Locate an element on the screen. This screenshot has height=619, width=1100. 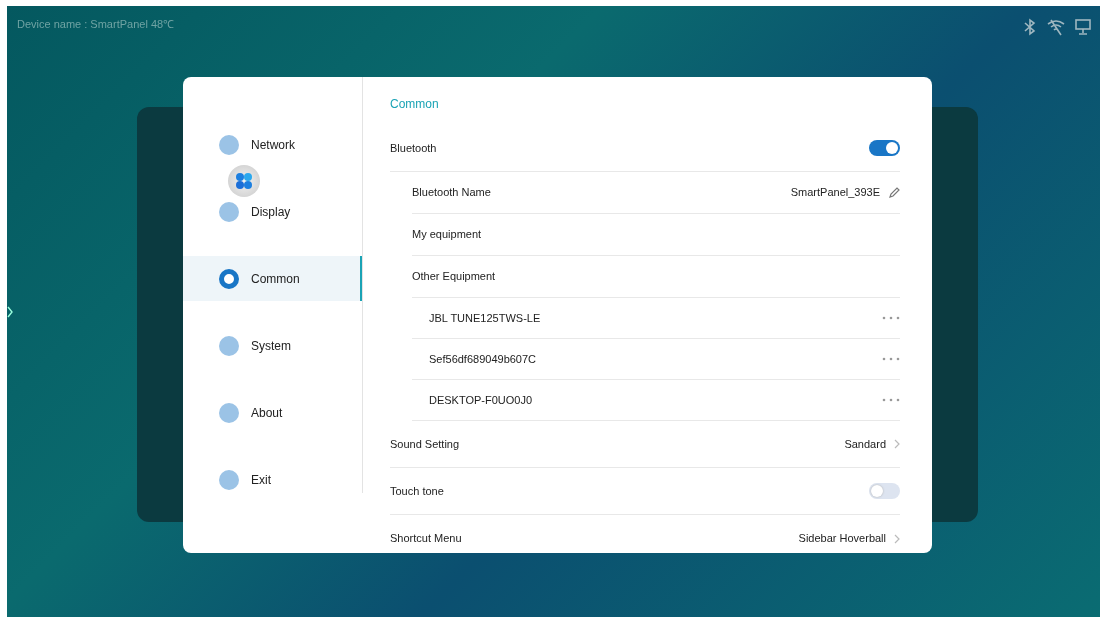
sidebar-item: Network is located at coordinates (272, 144).